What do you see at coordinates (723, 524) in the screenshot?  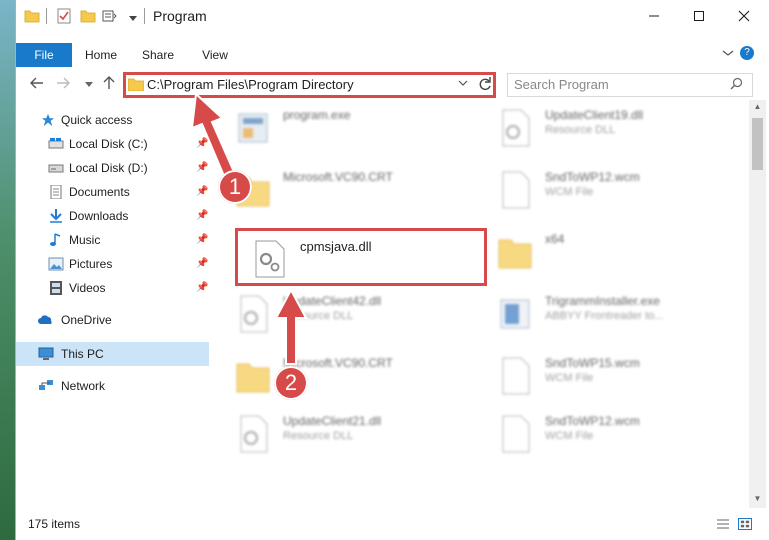 I see `details-view-icon` at bounding box center [723, 524].